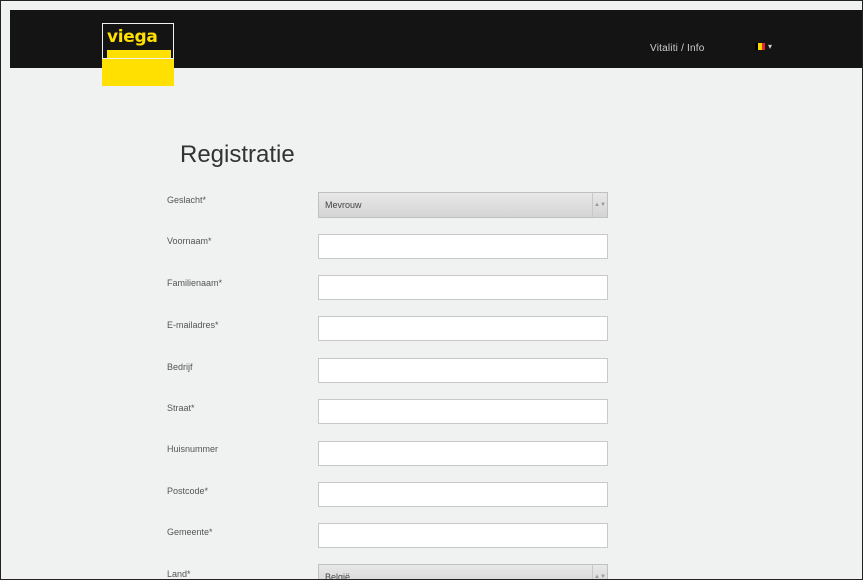  What do you see at coordinates (463, 287) in the screenshot?
I see `last-name-field` at bounding box center [463, 287].